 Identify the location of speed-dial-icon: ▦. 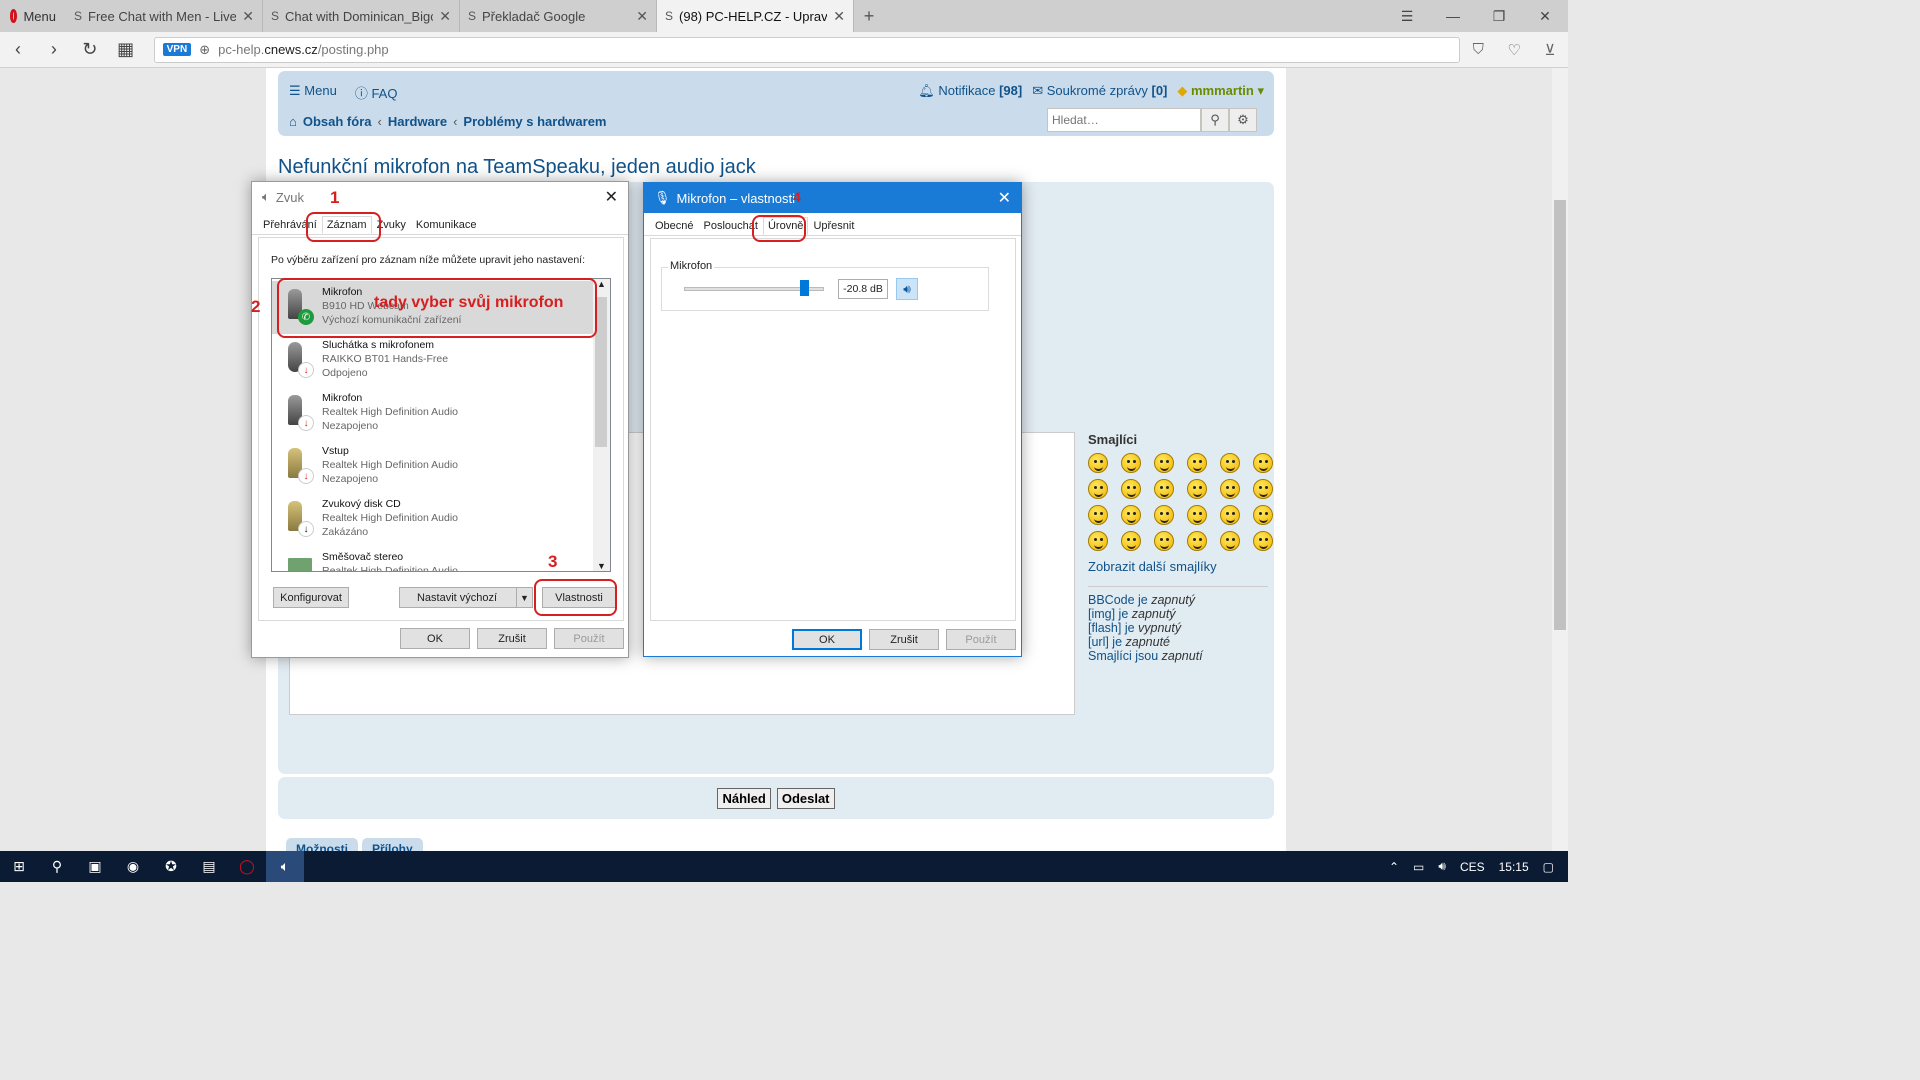
(126, 49).